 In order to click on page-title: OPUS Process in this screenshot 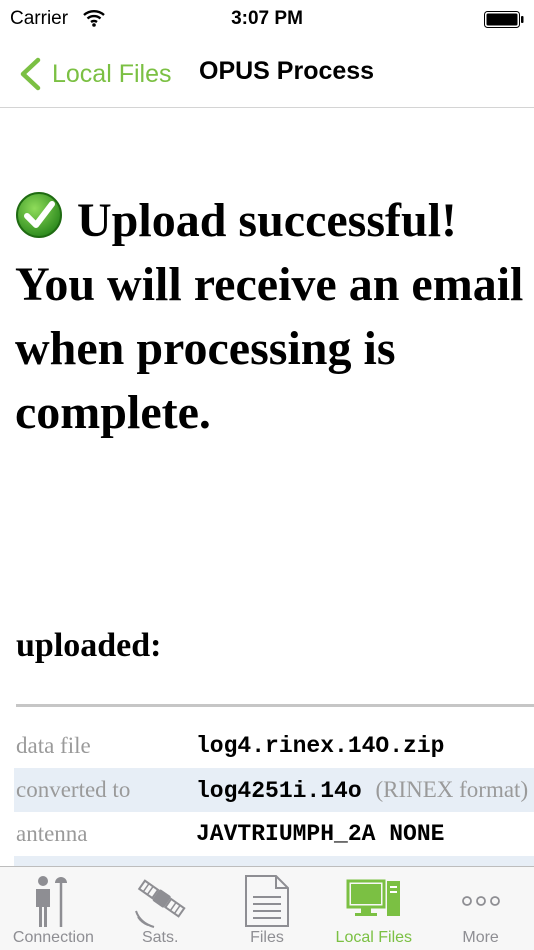, I will do `click(287, 71)`.